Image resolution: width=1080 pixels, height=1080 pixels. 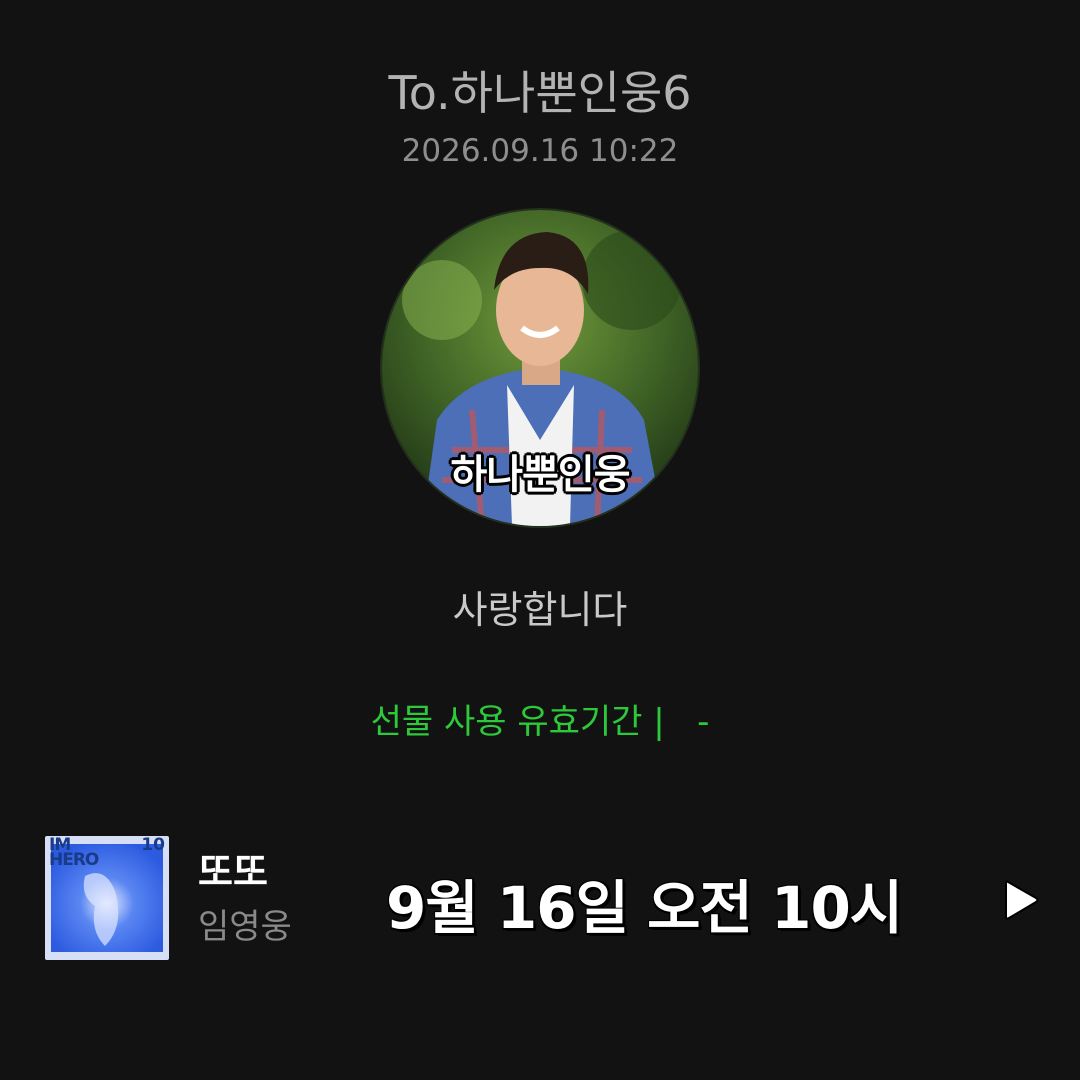 What do you see at coordinates (644, 908) in the screenshot?
I see `release-banner: 9월 16일 오전 10시` at bounding box center [644, 908].